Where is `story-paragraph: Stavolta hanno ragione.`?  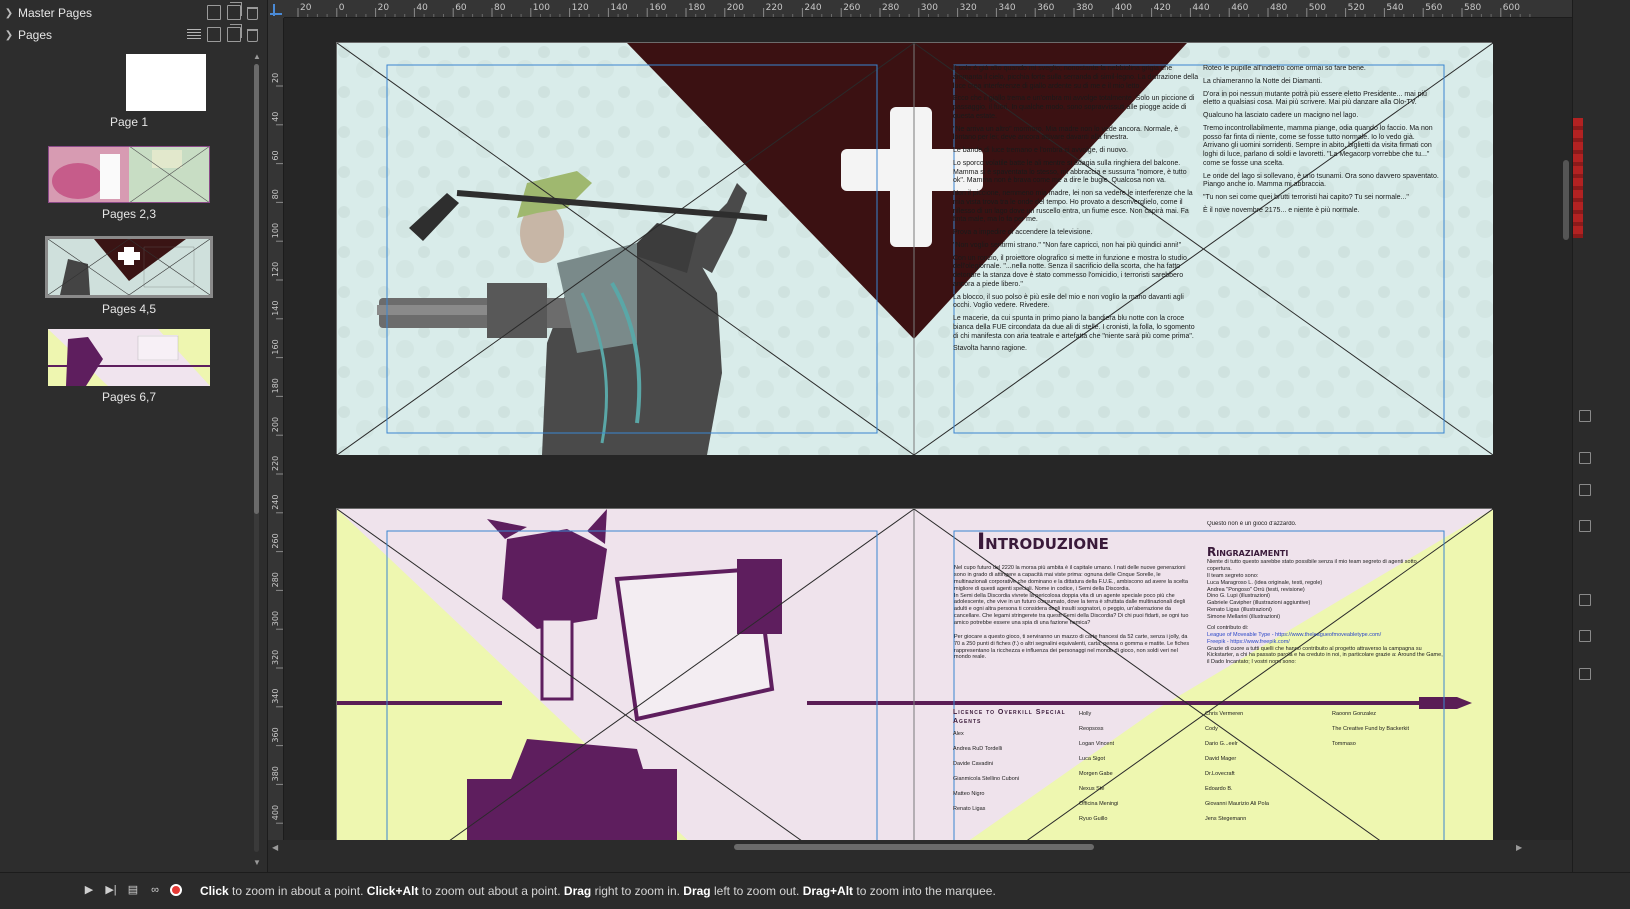 story-paragraph: Stavolta hanno ragione. is located at coordinates (990, 349).